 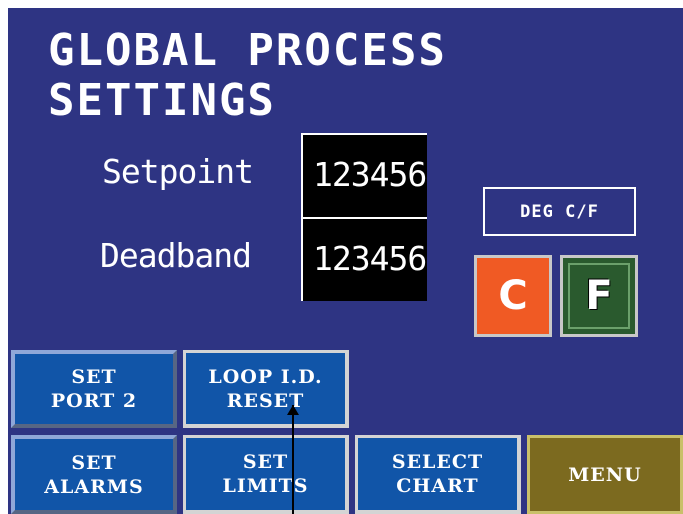 What do you see at coordinates (266, 389) in the screenshot?
I see `loop-id-reset-button: LOOP I.D. RESET` at bounding box center [266, 389].